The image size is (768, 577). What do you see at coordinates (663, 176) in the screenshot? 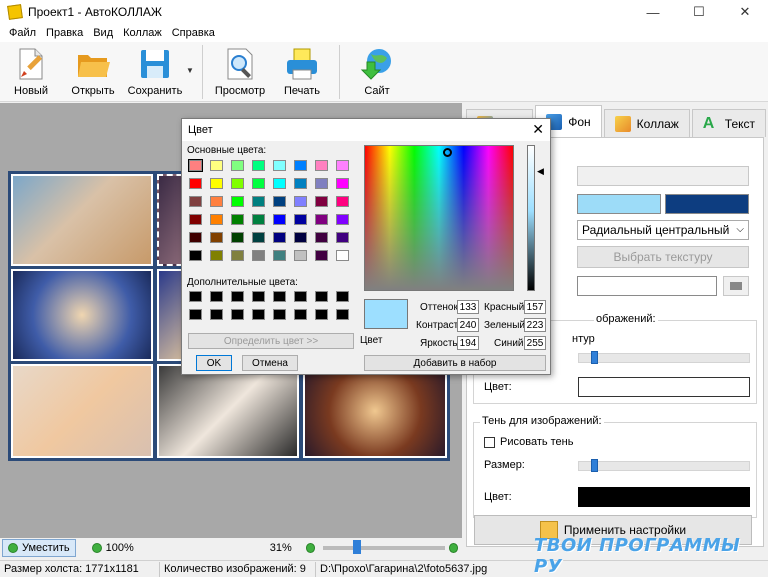
I see `solid-color-field` at bounding box center [663, 176].